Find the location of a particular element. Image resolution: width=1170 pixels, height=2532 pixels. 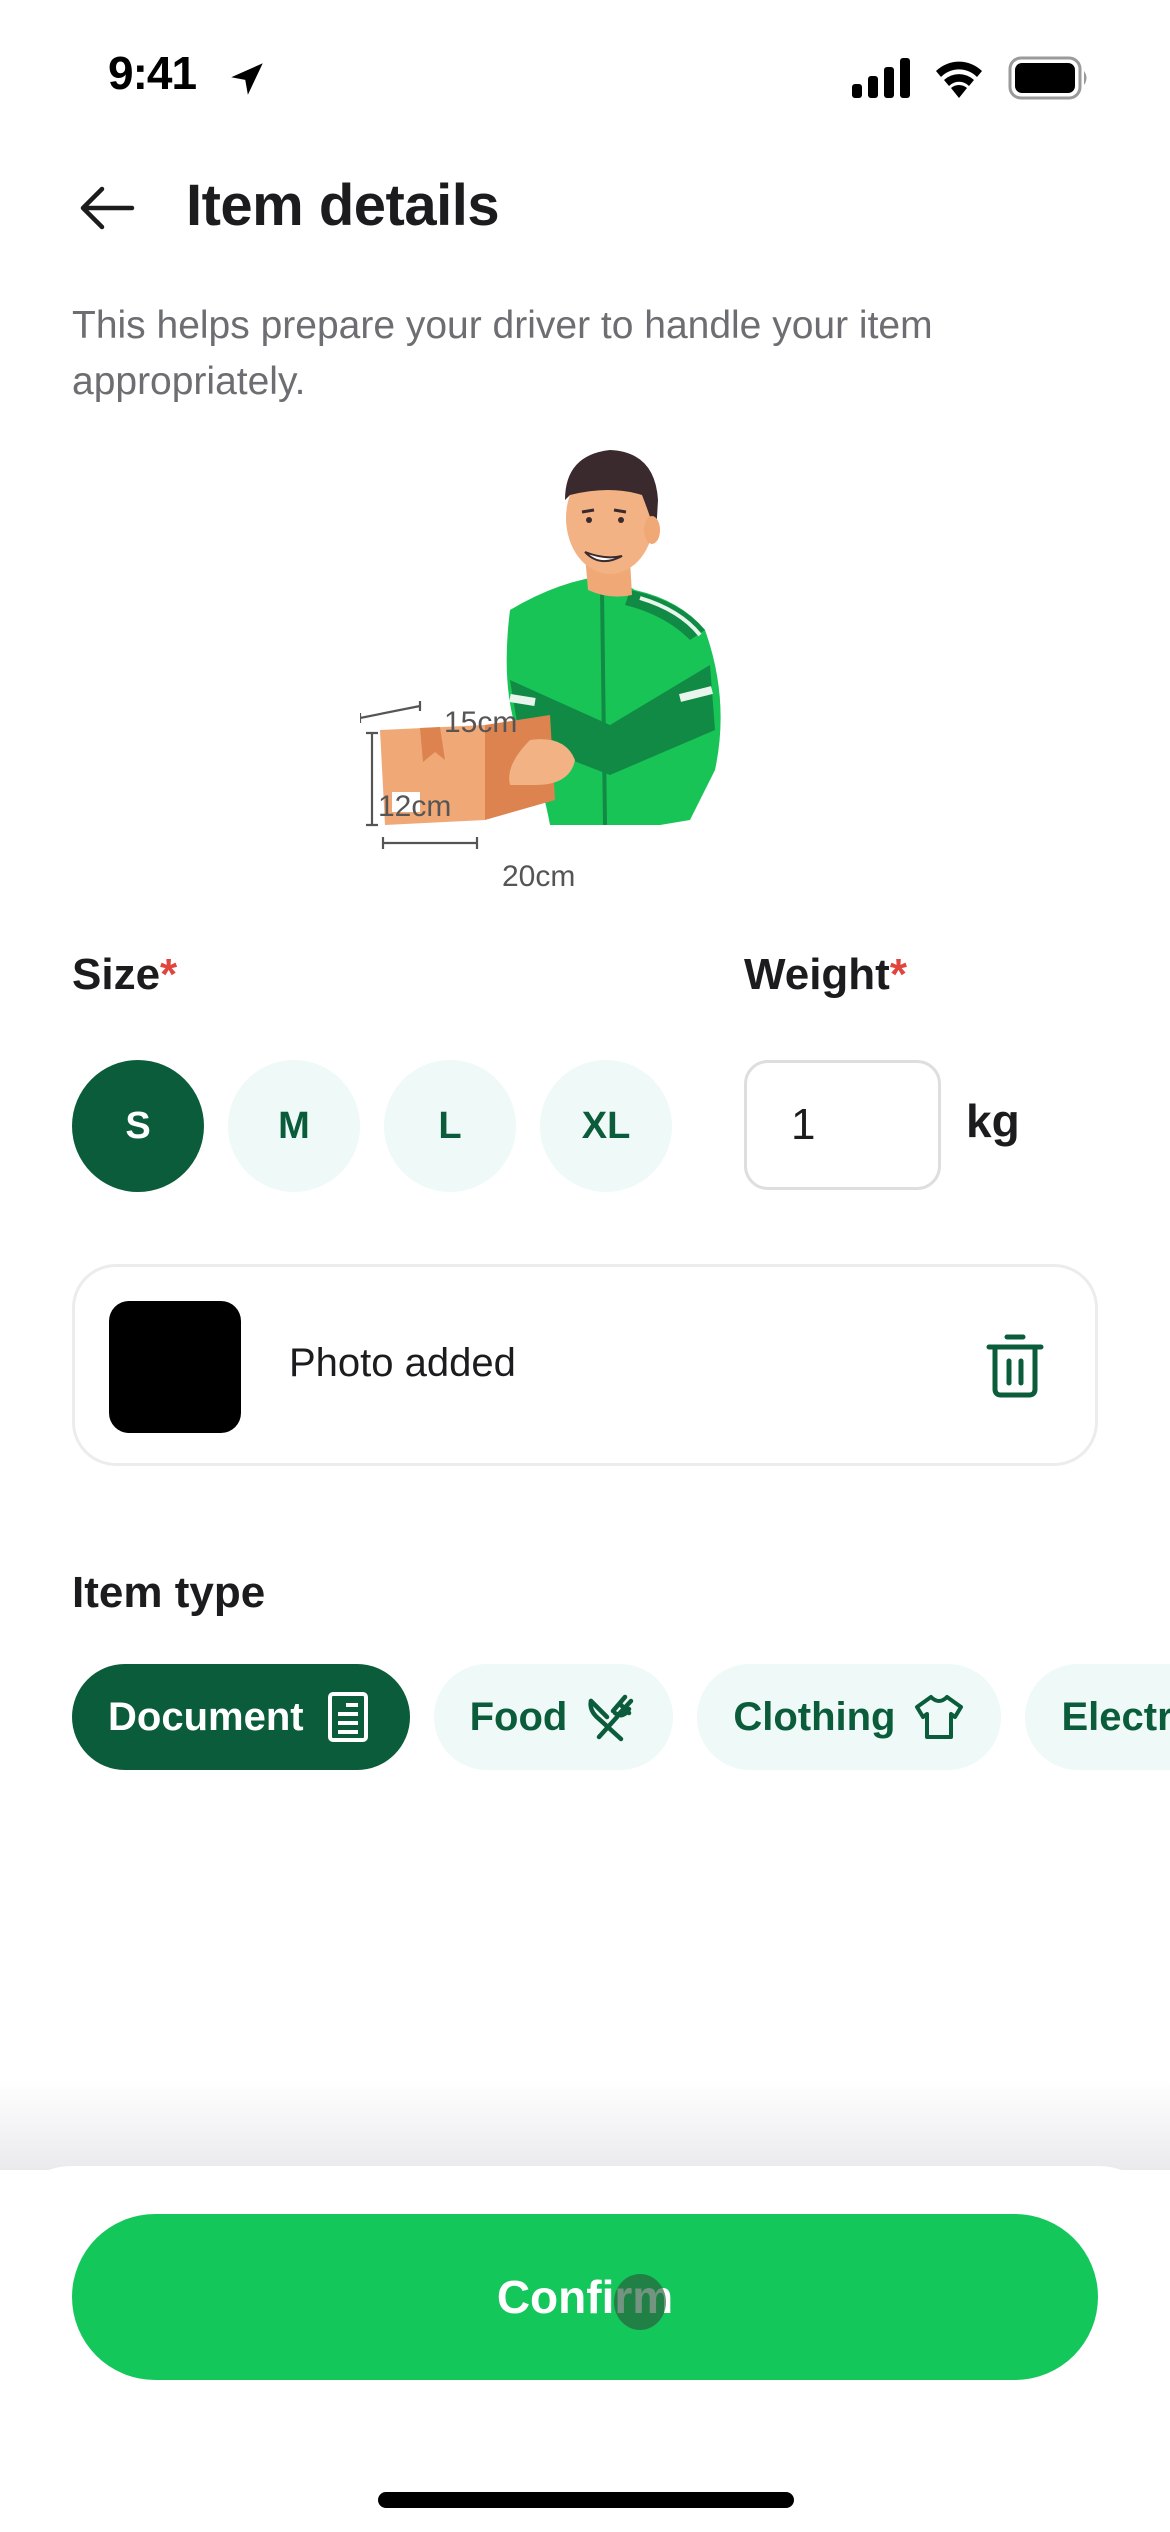

weight-label-text: Weight is located at coordinates (817, 974).